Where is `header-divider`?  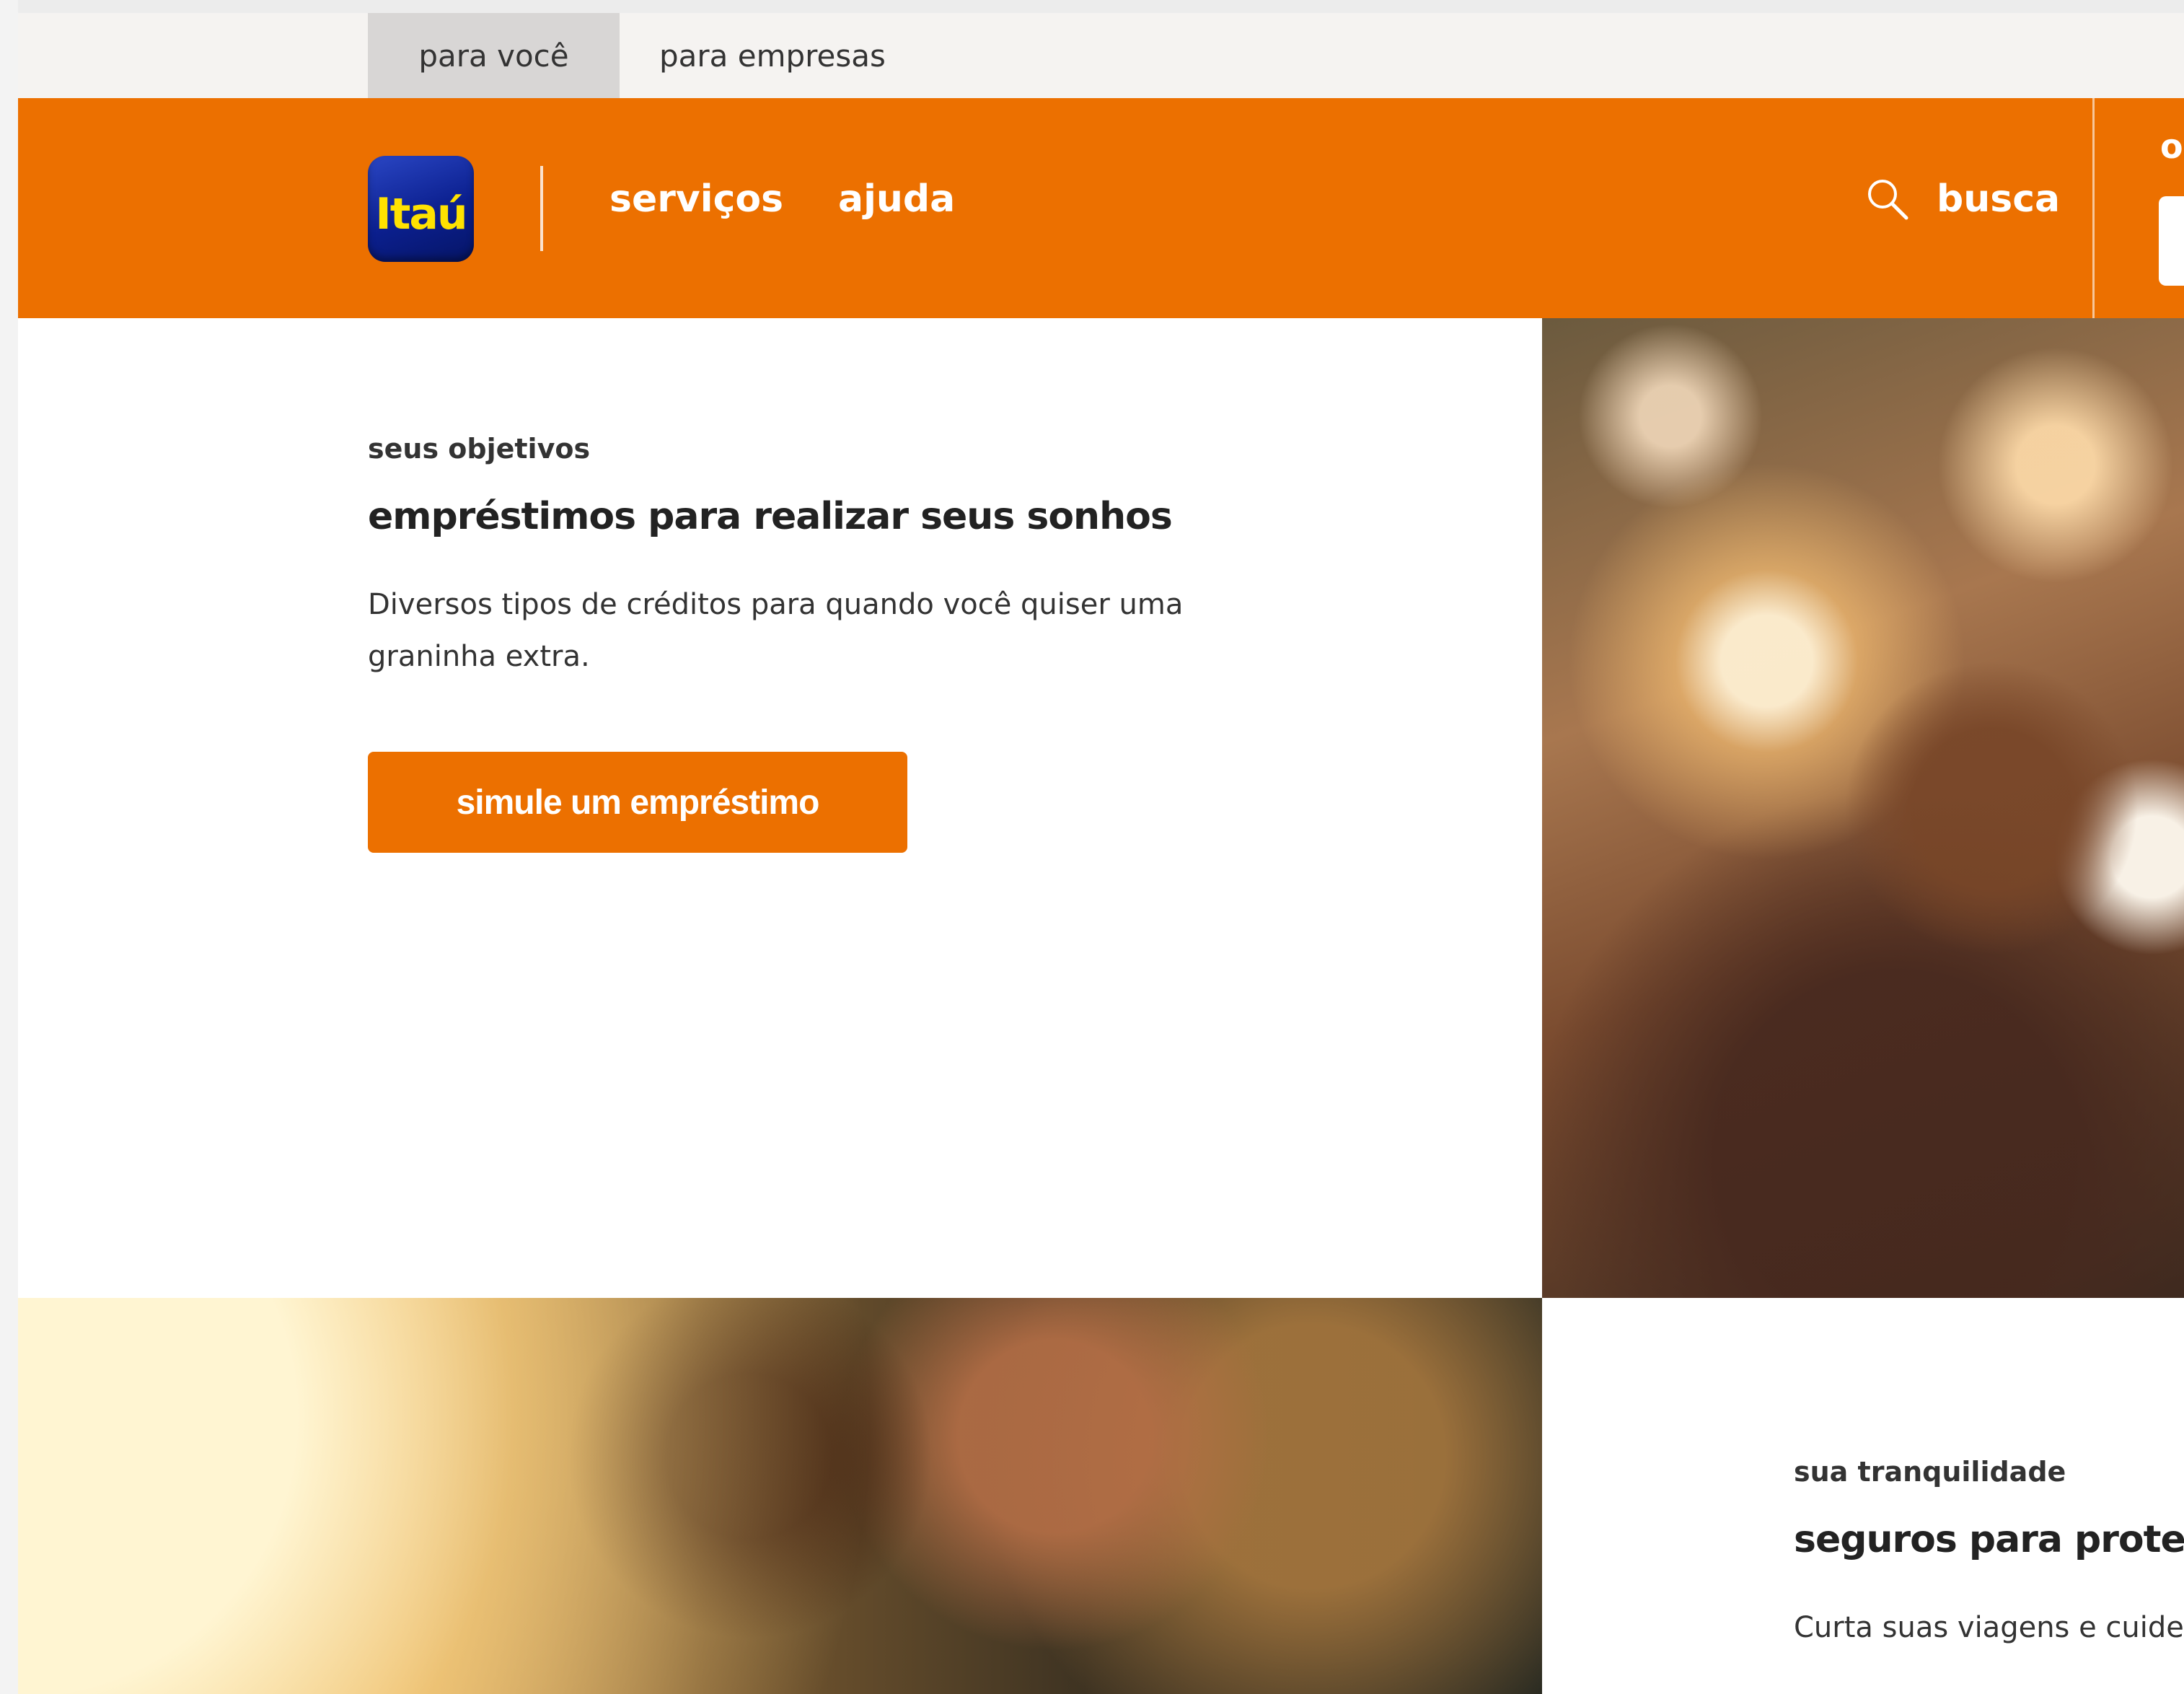
header-divider is located at coordinates (541, 208).